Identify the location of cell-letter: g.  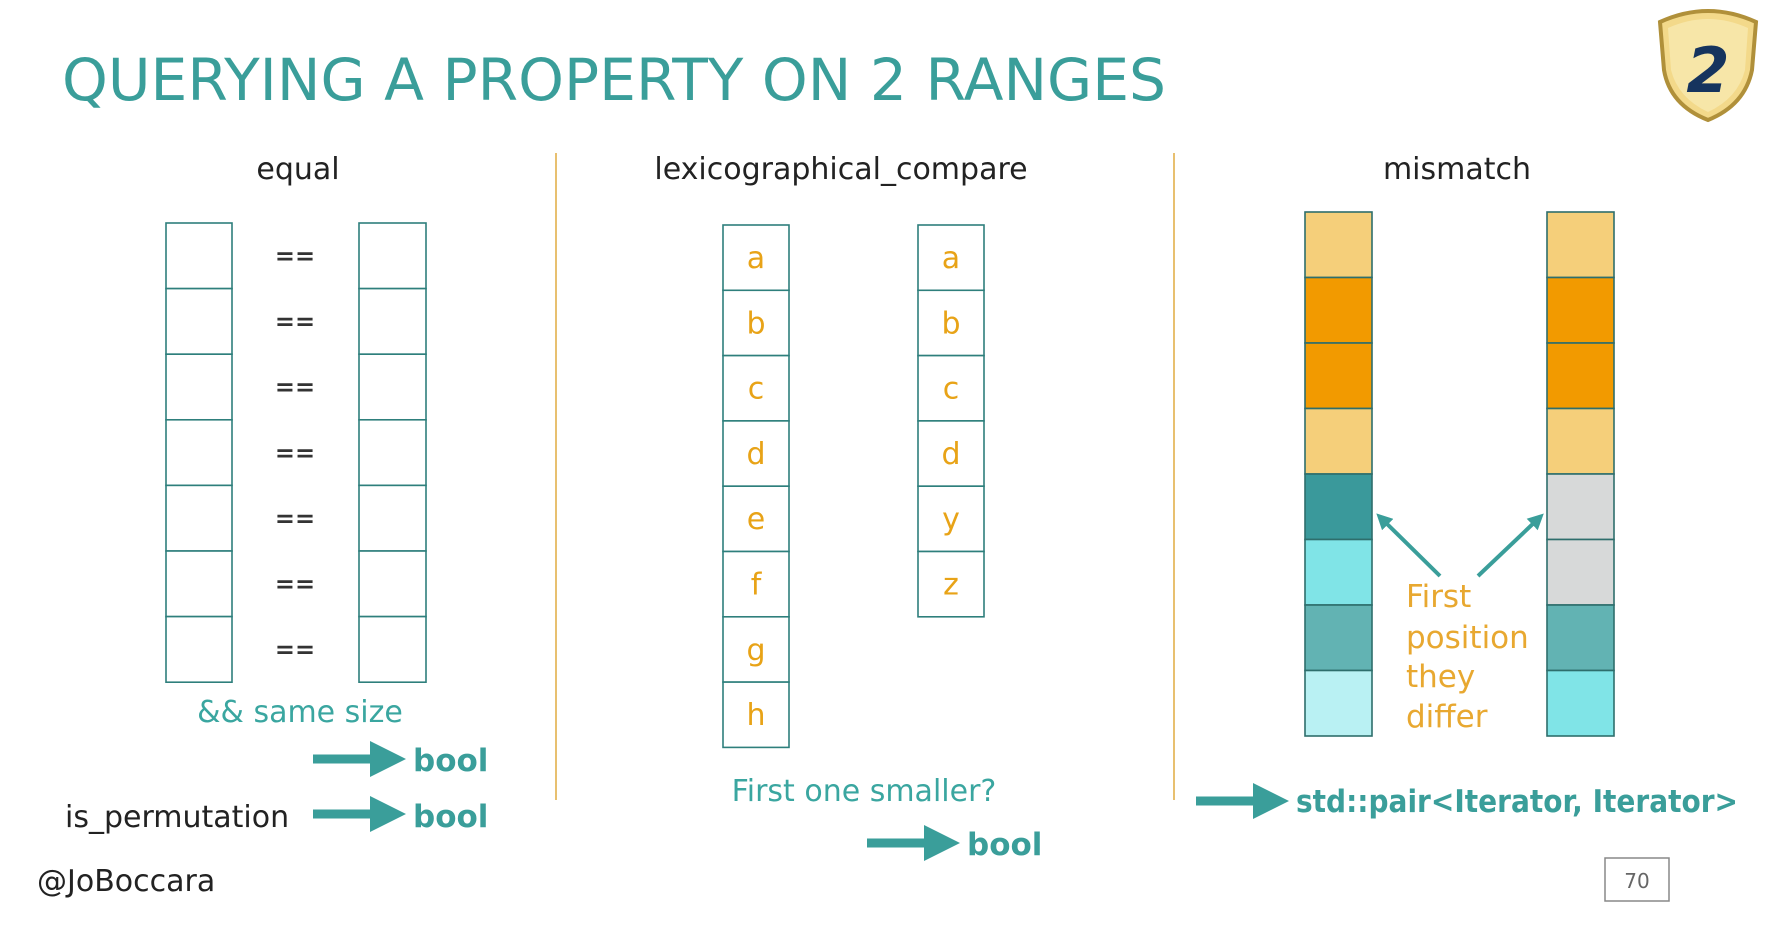
(755, 650).